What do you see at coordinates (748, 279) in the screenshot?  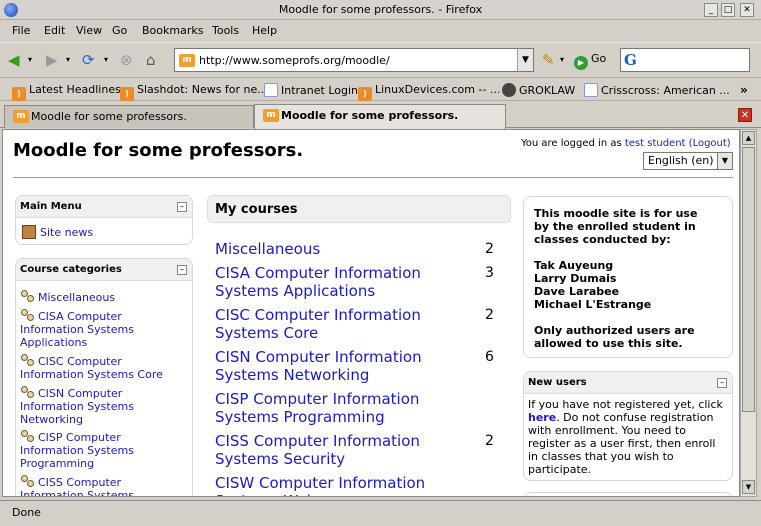 I see `scrollbar-thumb` at bounding box center [748, 279].